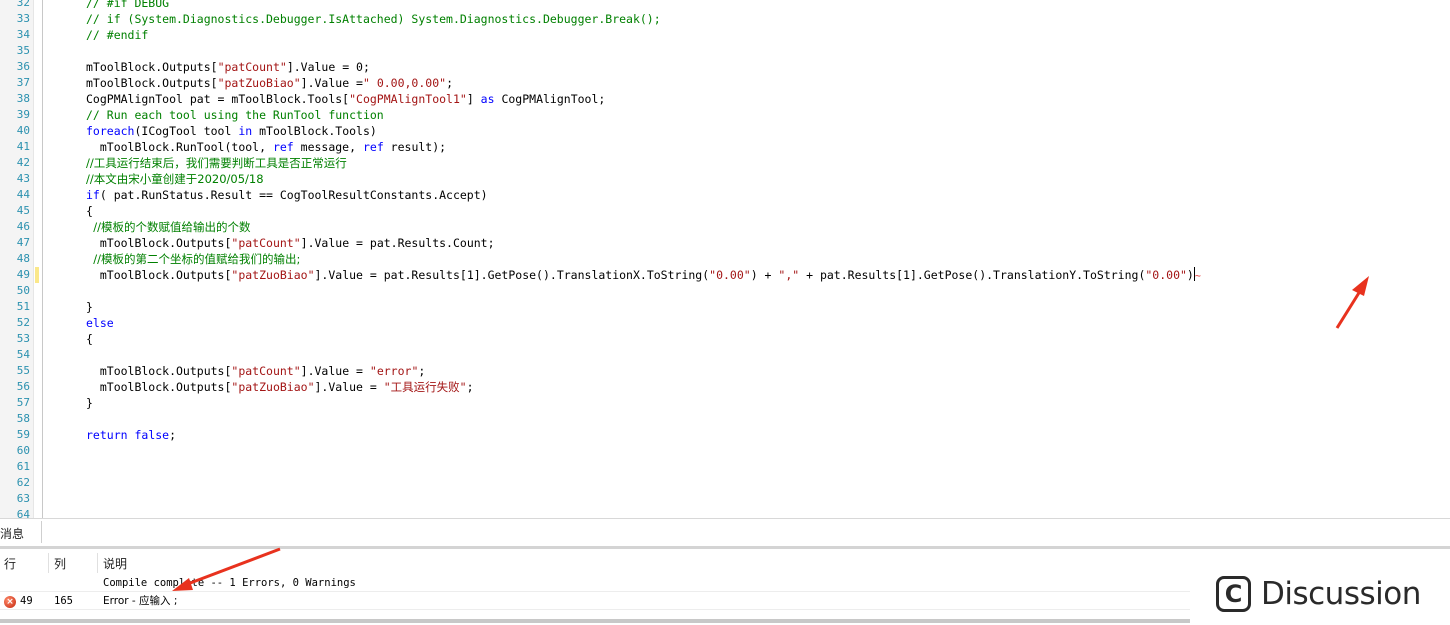 The image size is (1450, 625). What do you see at coordinates (725, 35) in the screenshot?
I see `code-line: 34 // #endif` at bounding box center [725, 35].